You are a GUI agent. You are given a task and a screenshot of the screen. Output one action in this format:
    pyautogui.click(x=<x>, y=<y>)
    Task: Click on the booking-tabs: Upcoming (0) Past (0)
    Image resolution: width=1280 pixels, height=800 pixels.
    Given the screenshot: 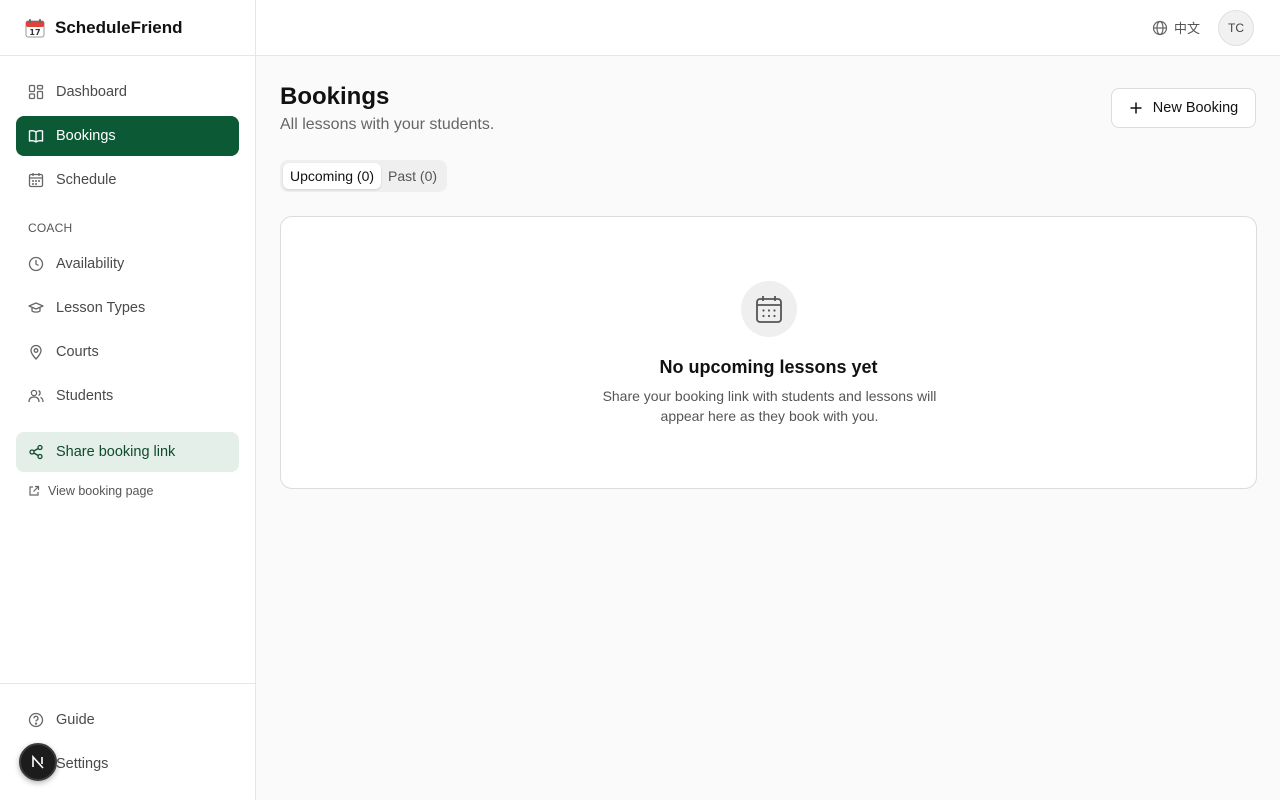 What is the action you would take?
    pyautogui.click(x=364, y=176)
    